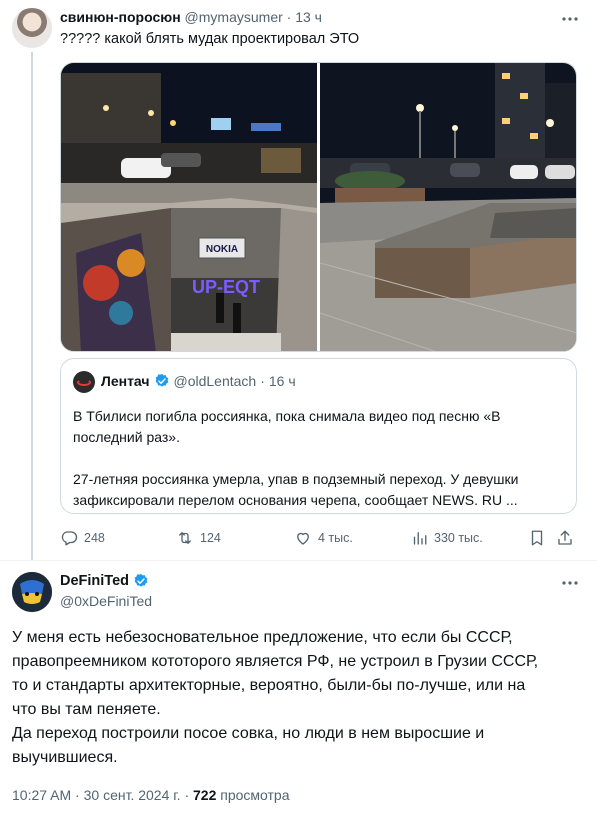 The image size is (597, 823). I want to click on bookmark-button, so click(537, 538).